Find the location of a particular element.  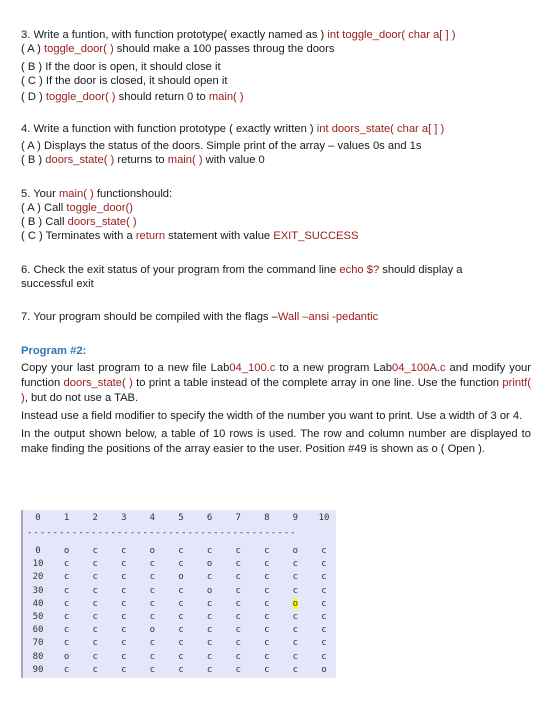

table-row: 10 c c c c c o c c c c is located at coordinates (179, 565).